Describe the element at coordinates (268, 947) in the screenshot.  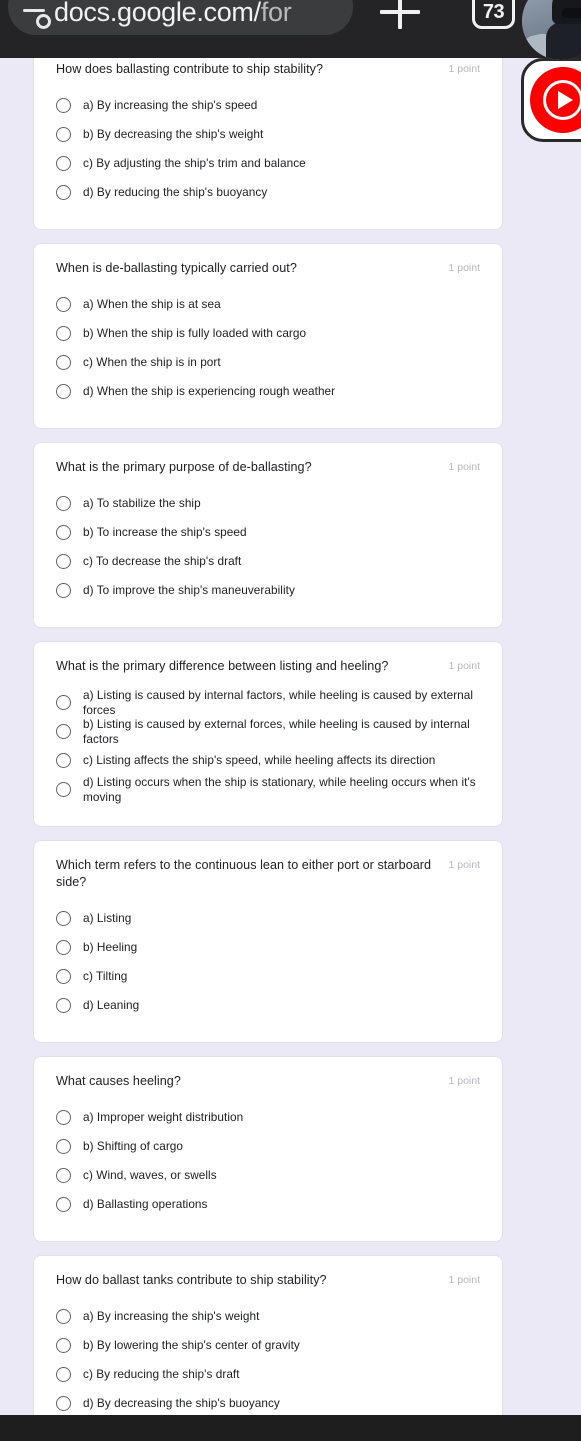
I see `answer-option: b) Heeling` at that location.